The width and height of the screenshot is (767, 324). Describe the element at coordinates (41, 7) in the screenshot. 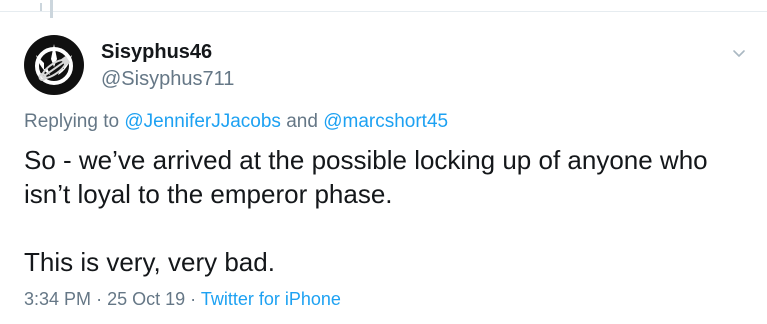

I see `thread-connector-tick` at that location.